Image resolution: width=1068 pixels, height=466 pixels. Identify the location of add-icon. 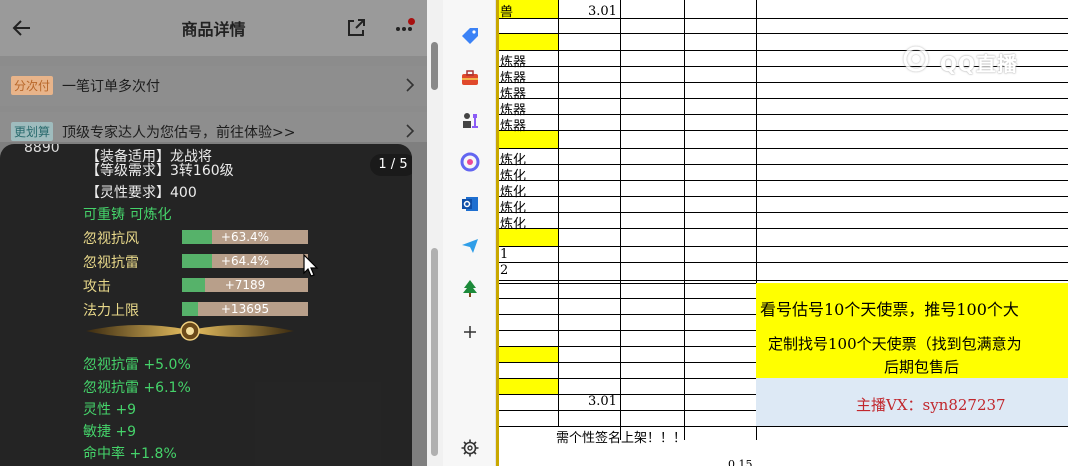
(470, 332).